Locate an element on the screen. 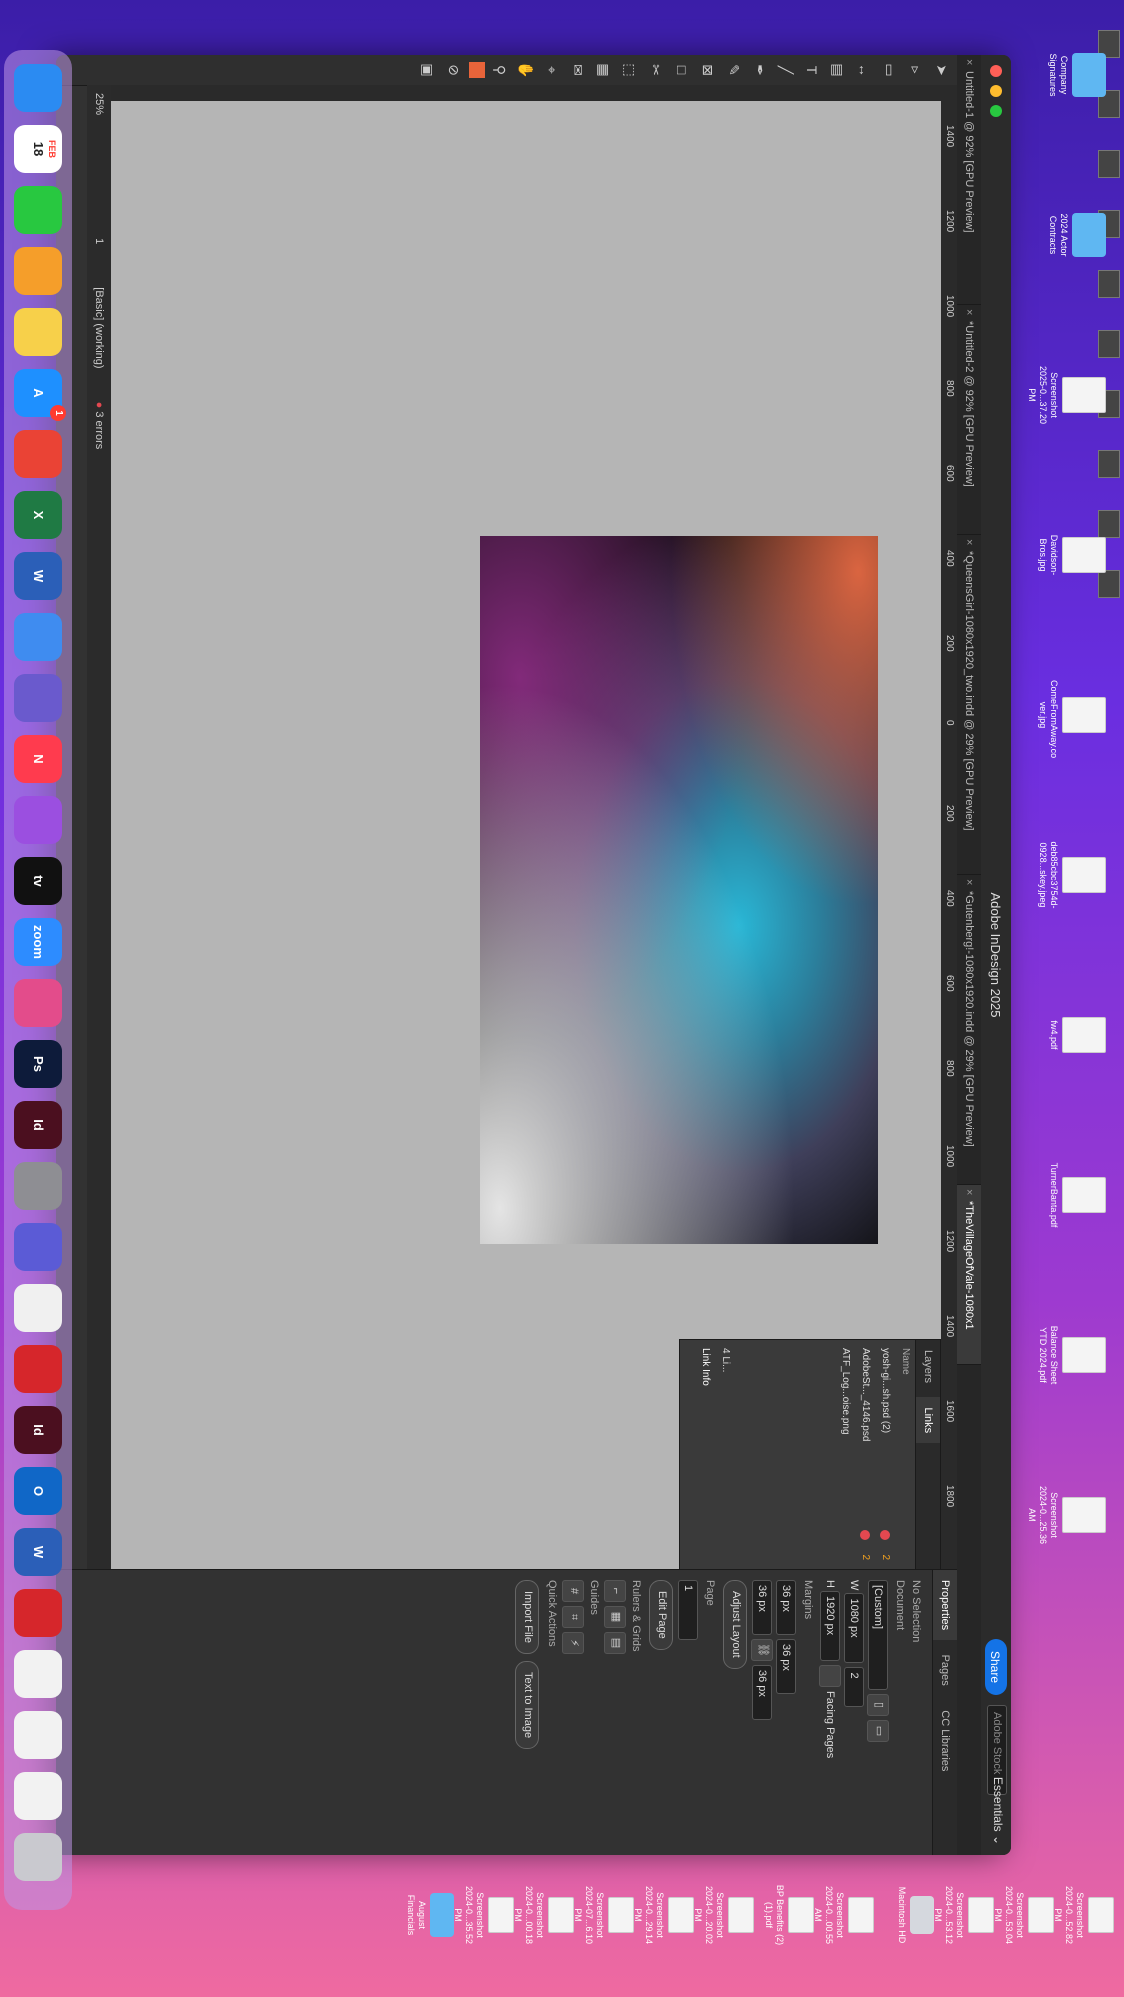  doc-1-icon is located at coordinates (38, 1674).